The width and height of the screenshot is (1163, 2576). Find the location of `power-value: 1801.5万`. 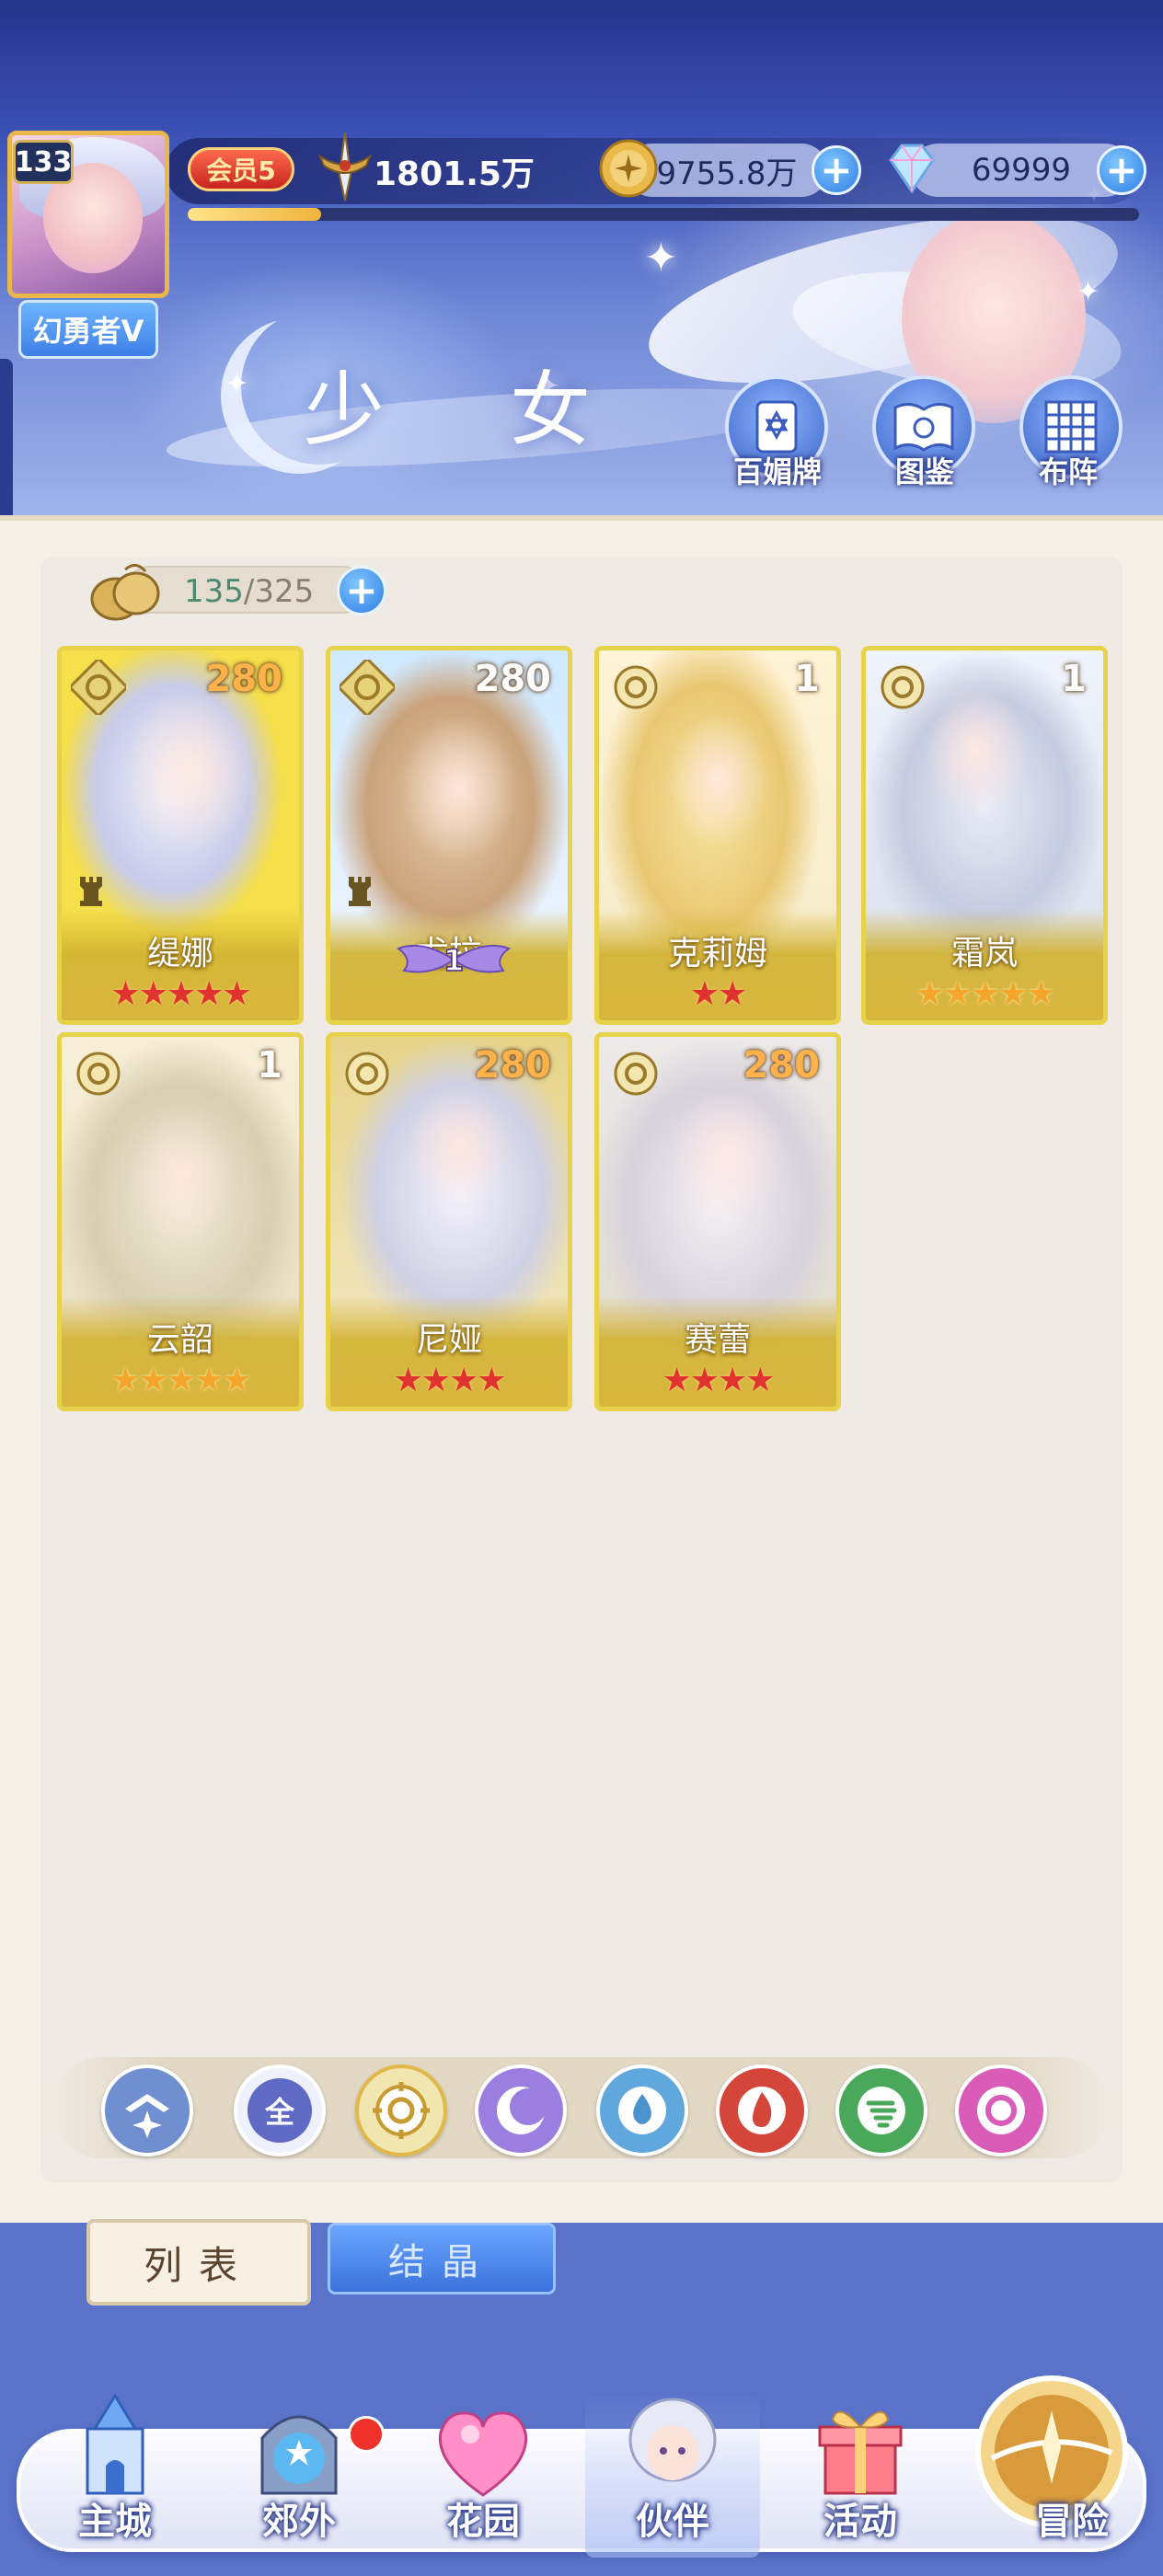

power-value: 1801.5万 is located at coordinates (455, 174).